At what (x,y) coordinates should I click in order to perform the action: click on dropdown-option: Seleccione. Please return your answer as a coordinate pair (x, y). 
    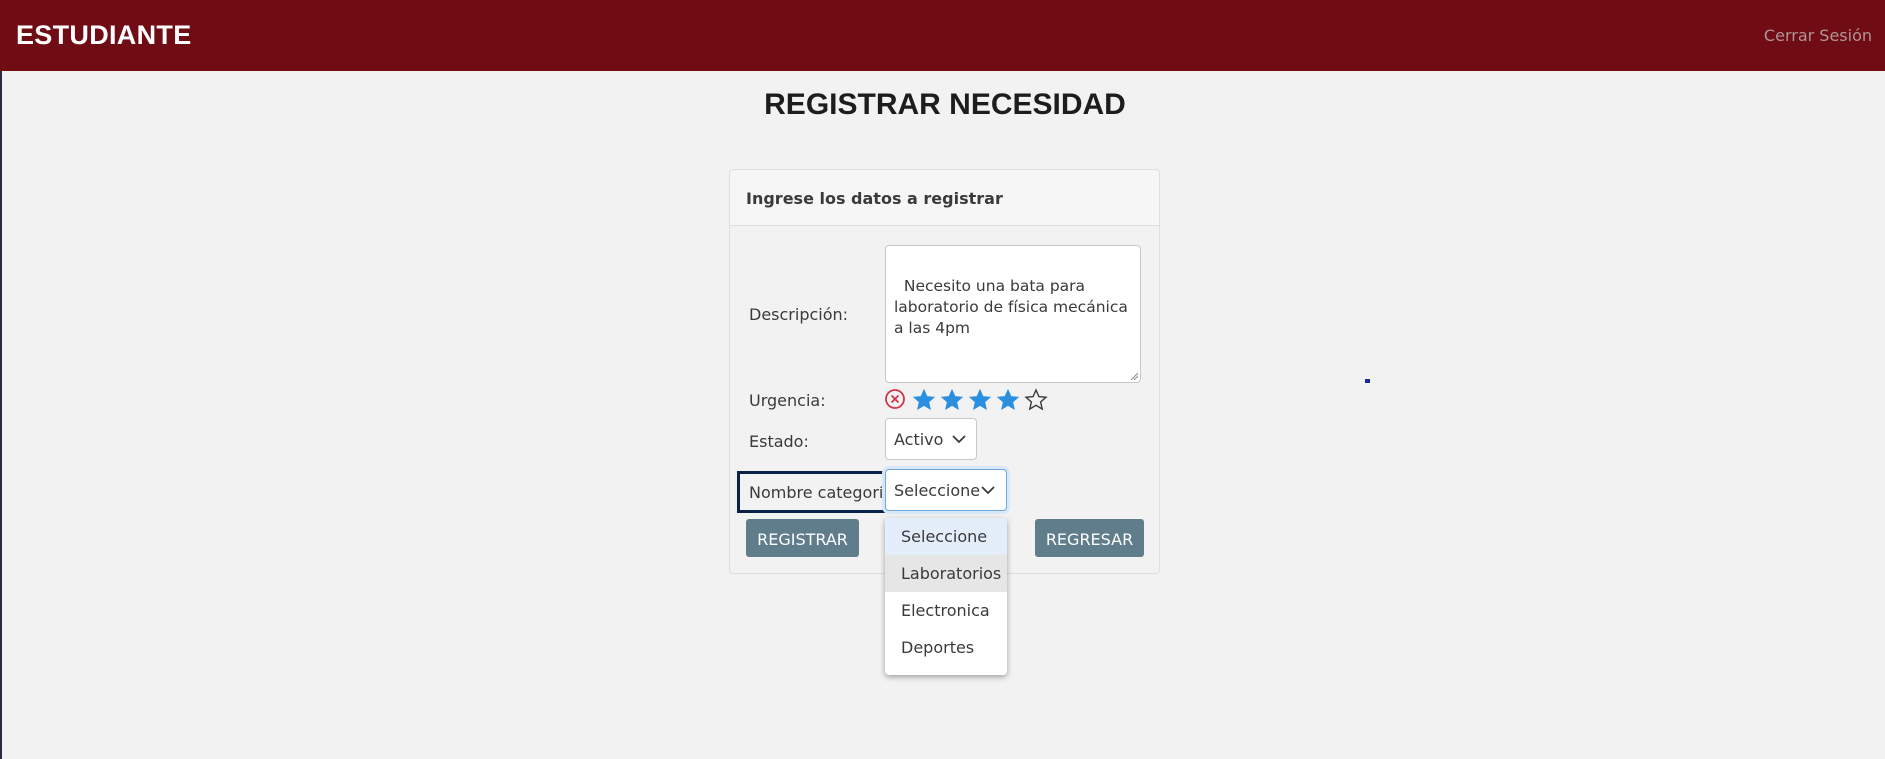
    Looking at the image, I should click on (946, 536).